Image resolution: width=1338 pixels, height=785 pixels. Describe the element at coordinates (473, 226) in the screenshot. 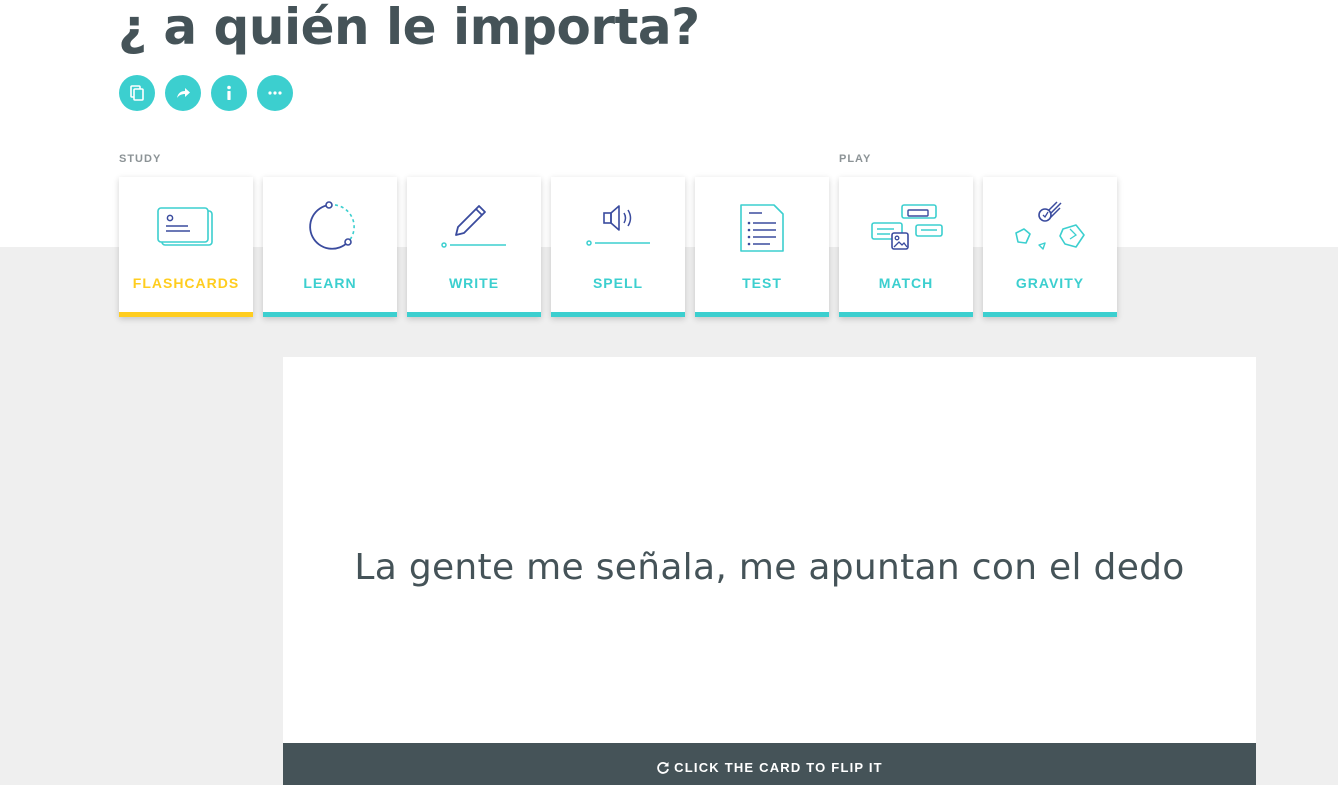

I see `write-icon` at that location.